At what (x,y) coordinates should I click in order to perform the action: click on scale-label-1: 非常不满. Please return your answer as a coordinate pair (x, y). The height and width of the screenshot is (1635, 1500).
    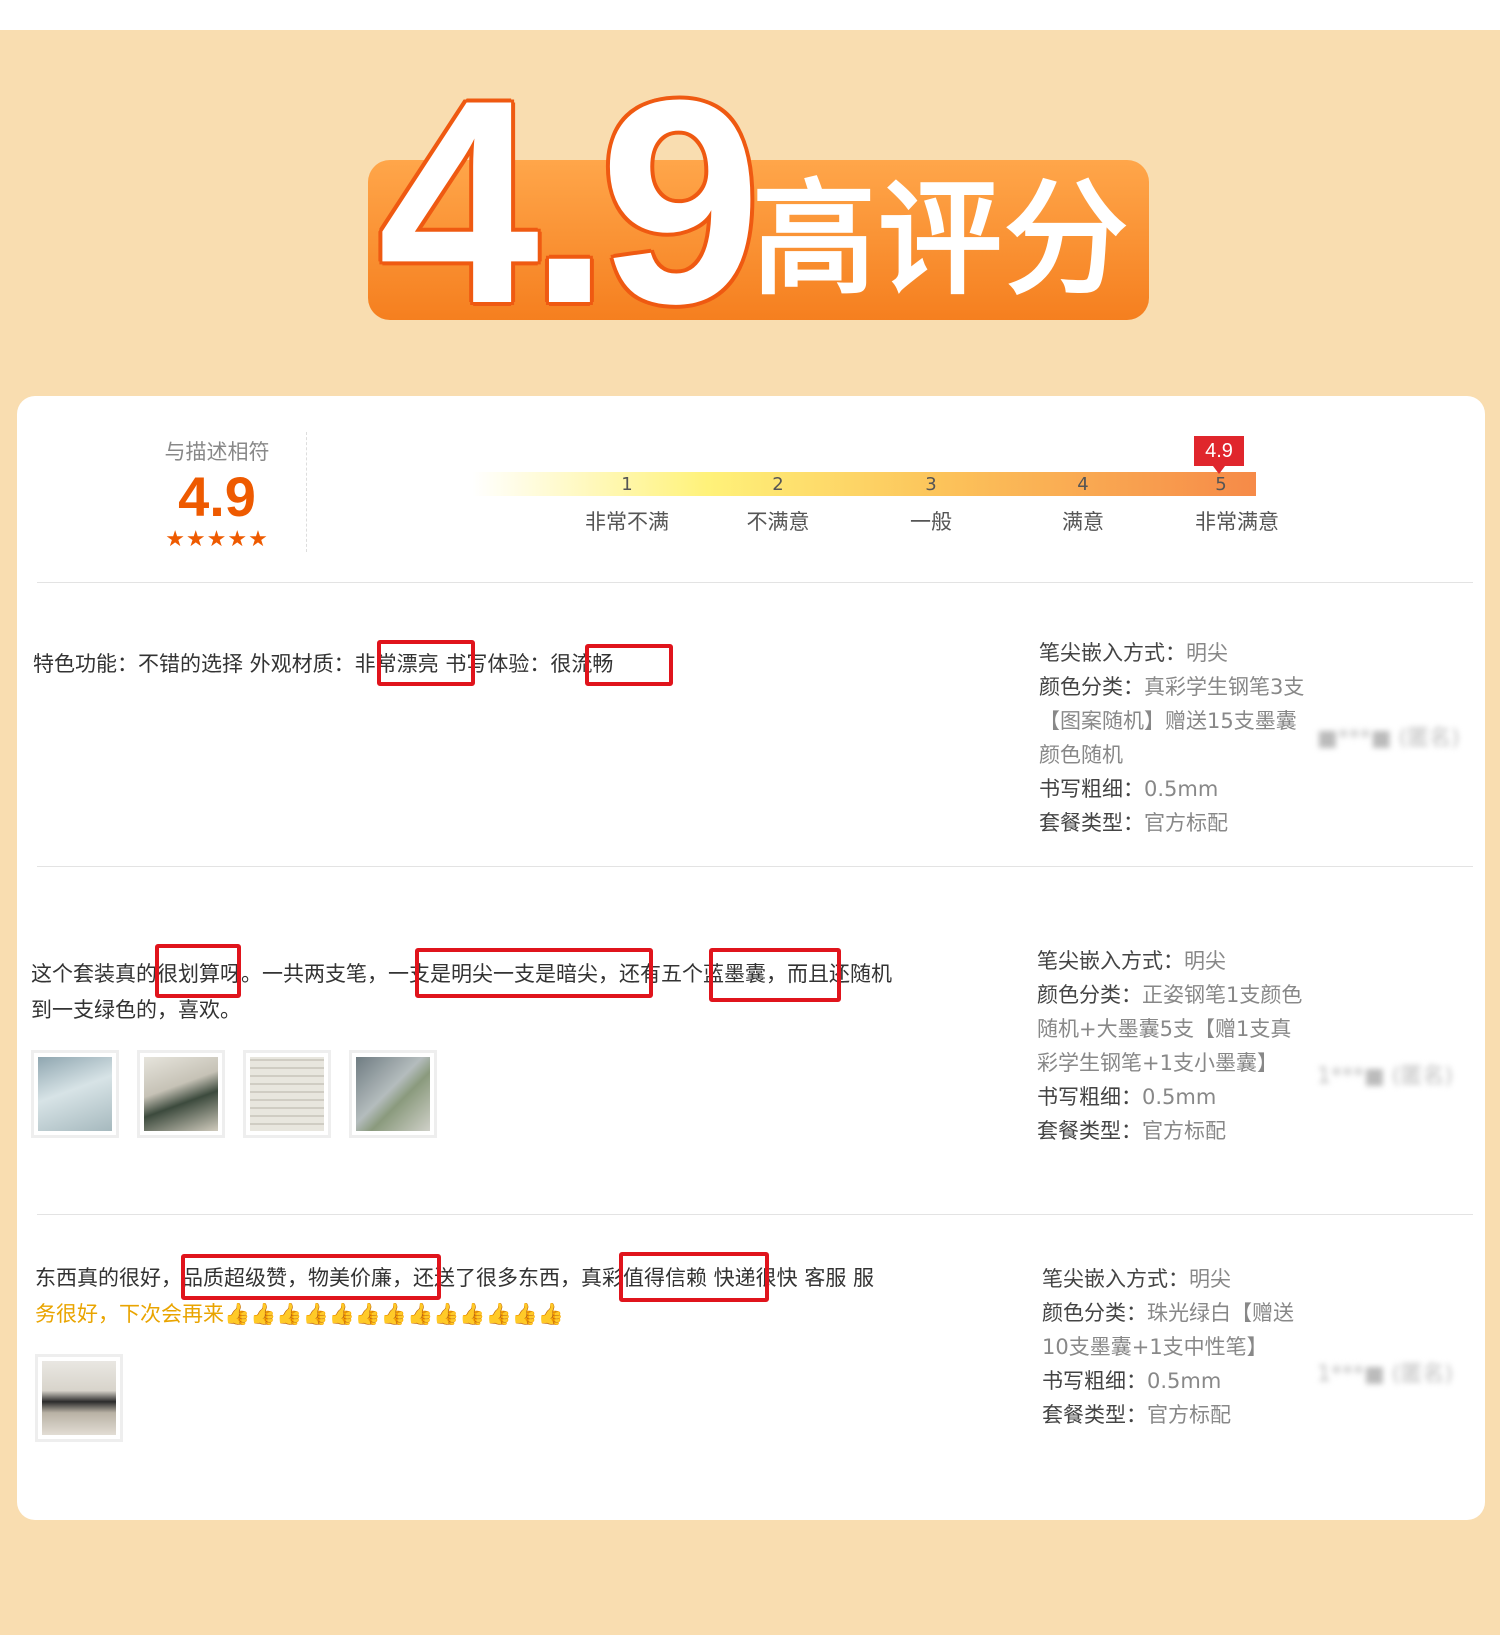
    Looking at the image, I should click on (627, 522).